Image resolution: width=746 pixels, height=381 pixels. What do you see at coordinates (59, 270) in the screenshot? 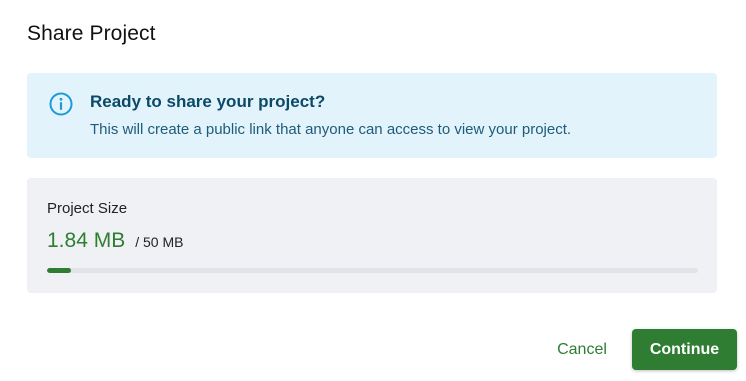
I see `size-progress-fill` at bounding box center [59, 270].